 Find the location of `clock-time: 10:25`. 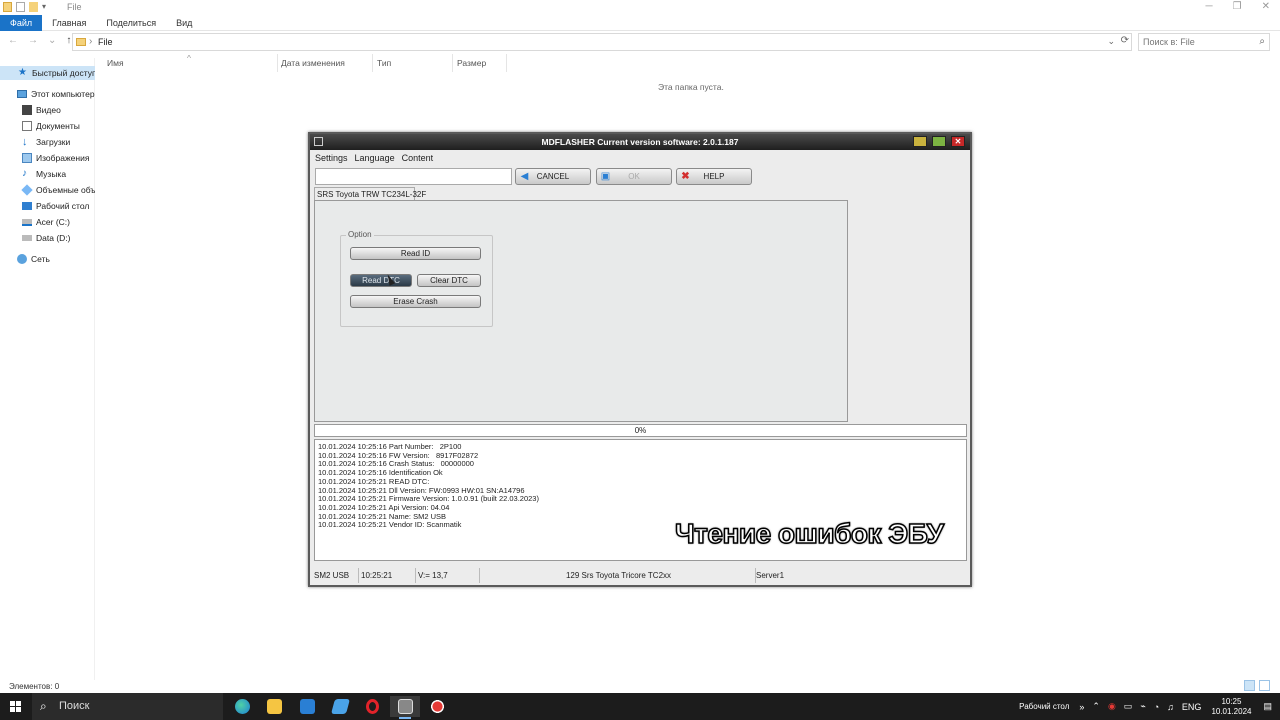

clock-time: 10:25 is located at coordinates (1231, 701).